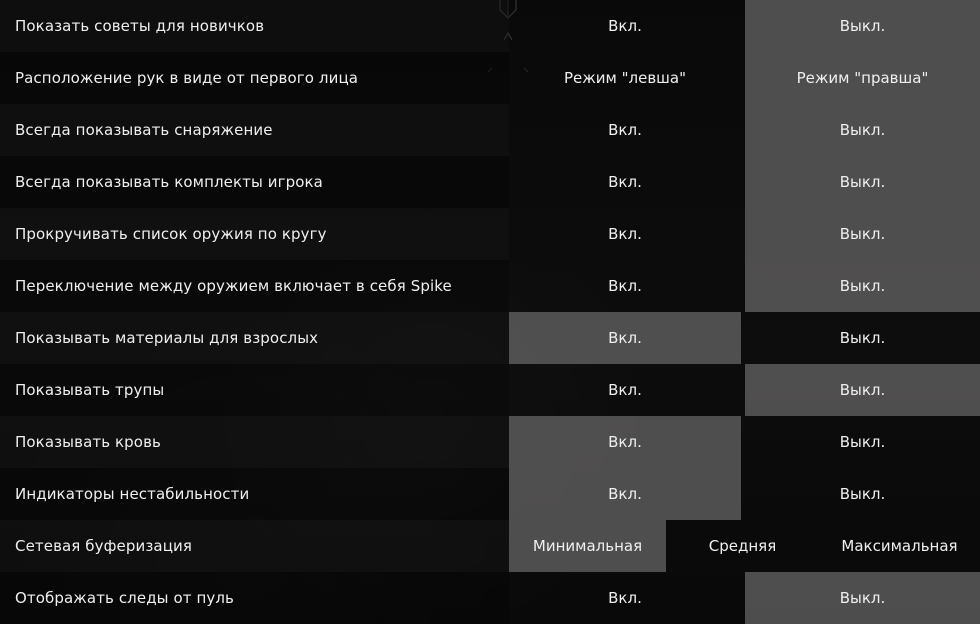  What do you see at coordinates (254, 442) in the screenshot?
I see `setting-label: Показывать кровь` at bounding box center [254, 442].